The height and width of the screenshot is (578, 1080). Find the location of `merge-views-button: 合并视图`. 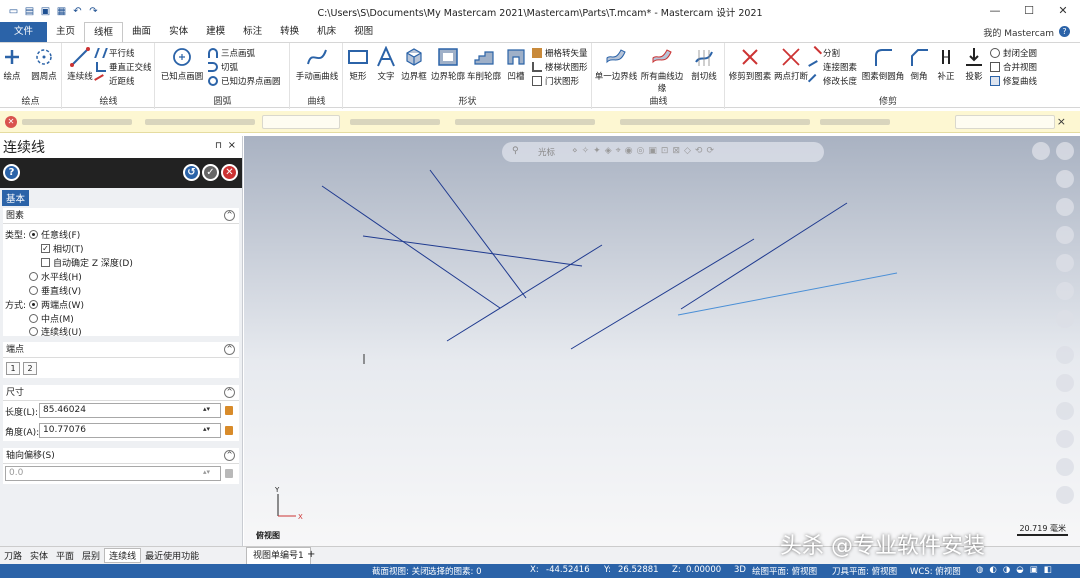

merge-views-button: 合并视图 is located at coordinates (1013, 67).